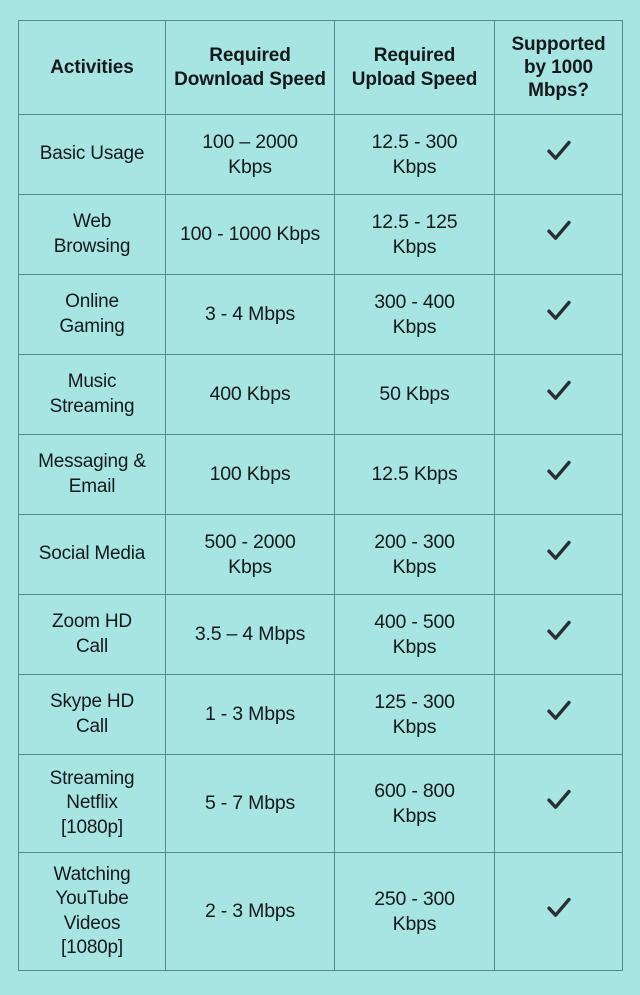 This screenshot has height=995, width=640. Describe the element at coordinates (414, 541) in the screenshot. I see `cell-upload-text-line: 200 - 300` at that location.